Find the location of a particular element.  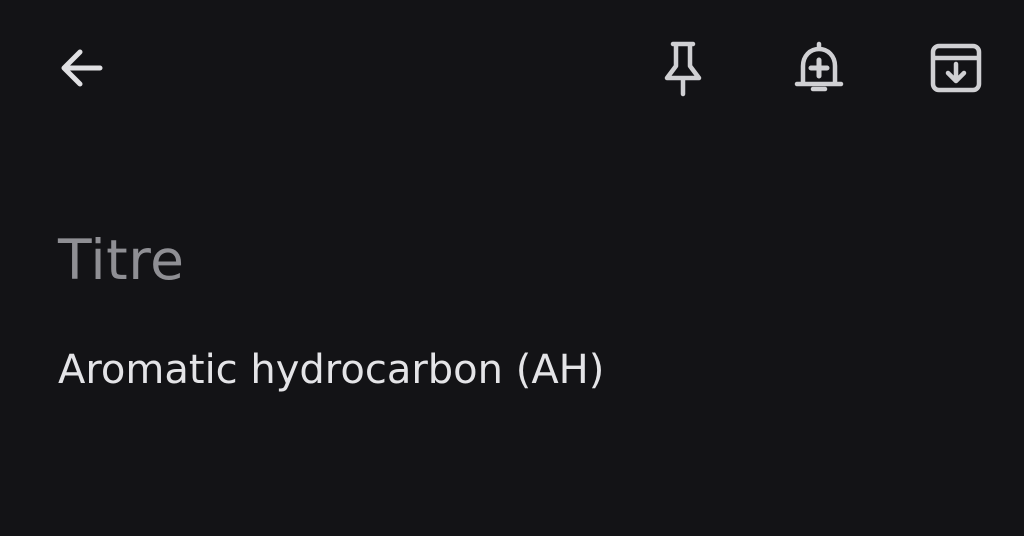

back-button is located at coordinates (80, 68).